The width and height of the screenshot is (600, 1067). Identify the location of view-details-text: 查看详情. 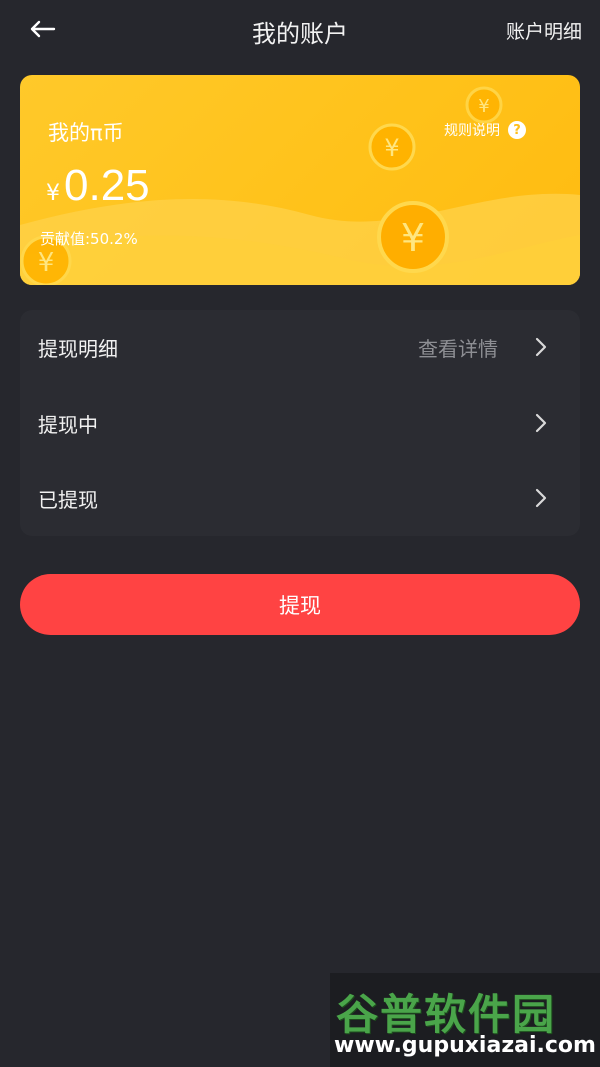
(458, 348).